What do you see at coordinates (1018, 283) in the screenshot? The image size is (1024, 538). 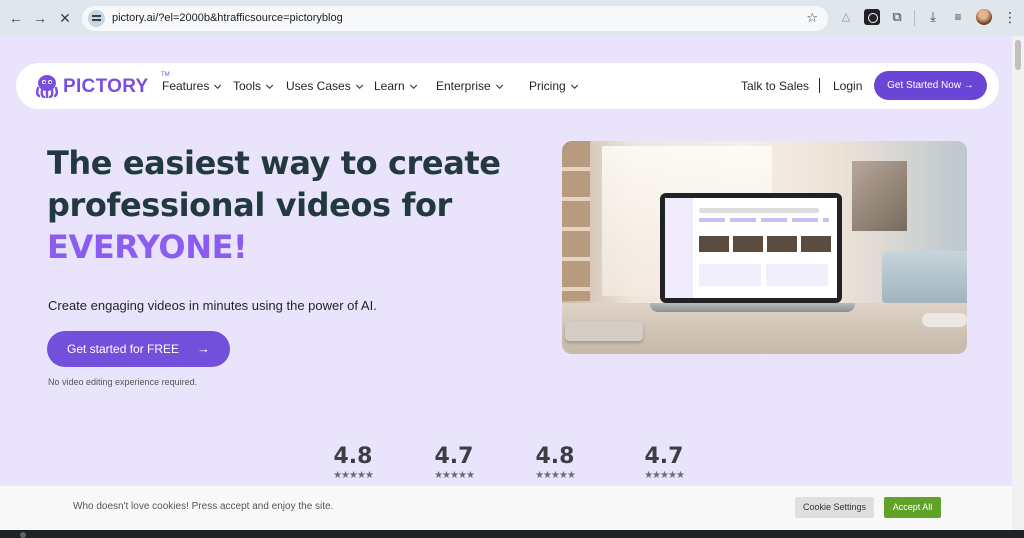 I see `page-scrollbar` at bounding box center [1018, 283].